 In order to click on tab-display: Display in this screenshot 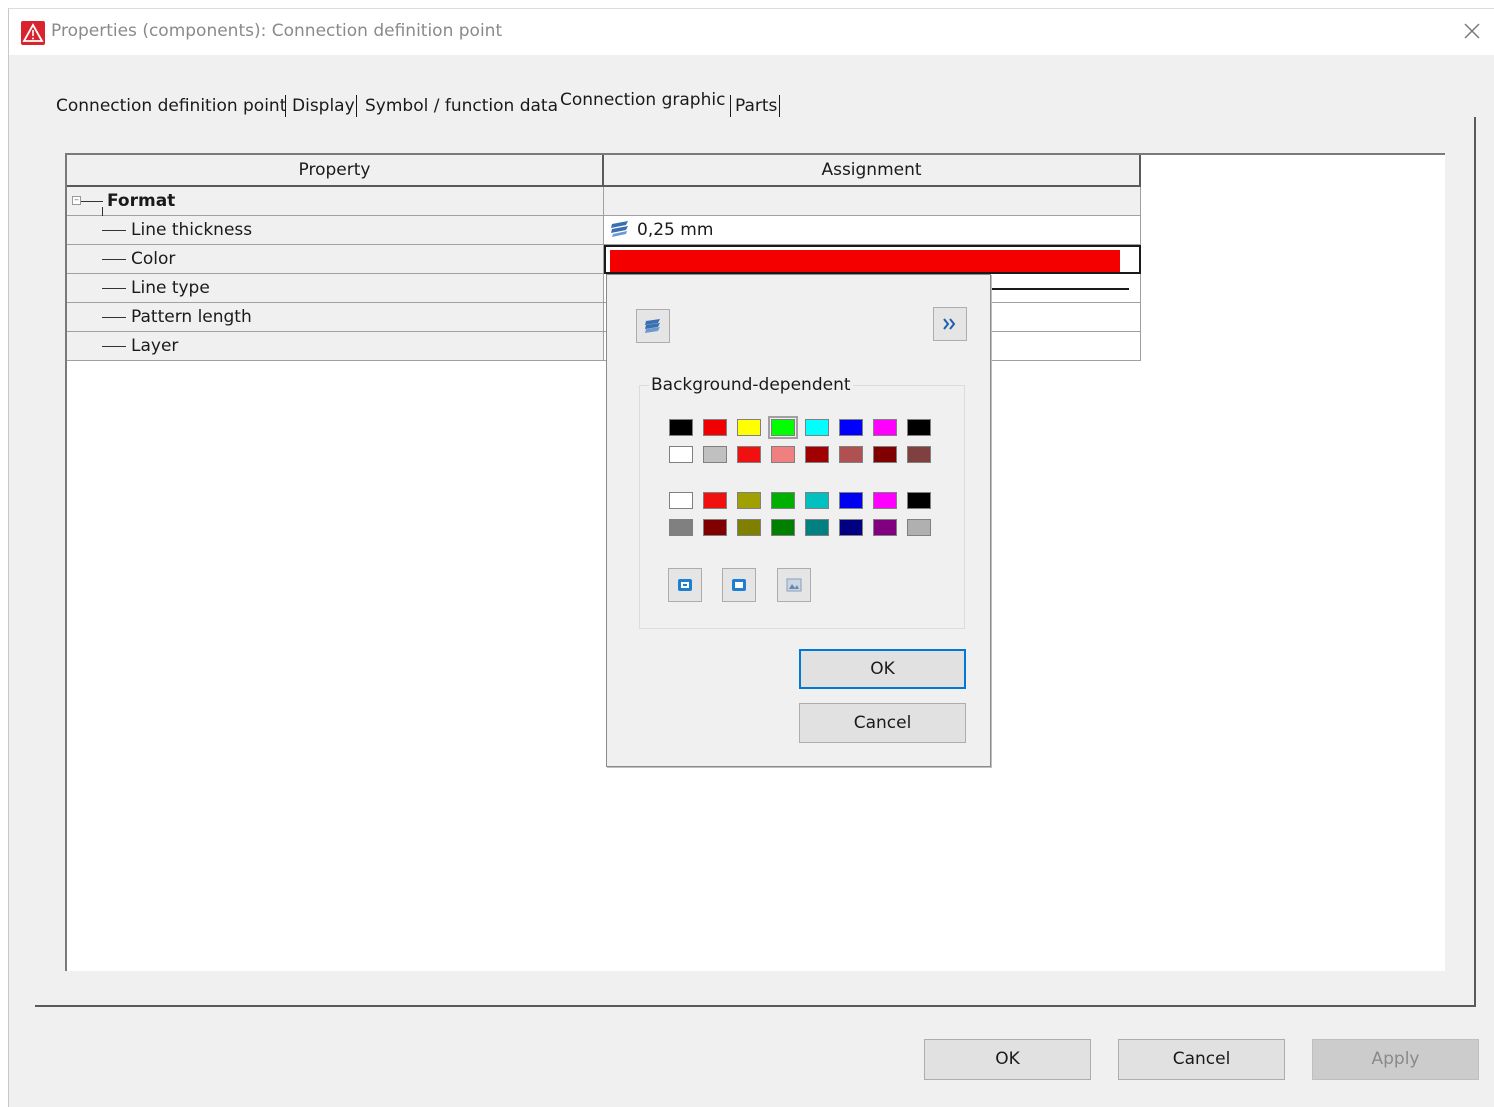, I will do `click(323, 106)`.